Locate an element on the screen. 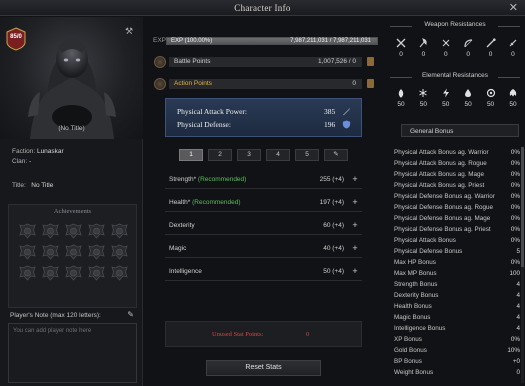 The height and width of the screenshot is (386, 525). bonus-name: Physical Attack Bonus ag. Rogue is located at coordinates (440, 163).